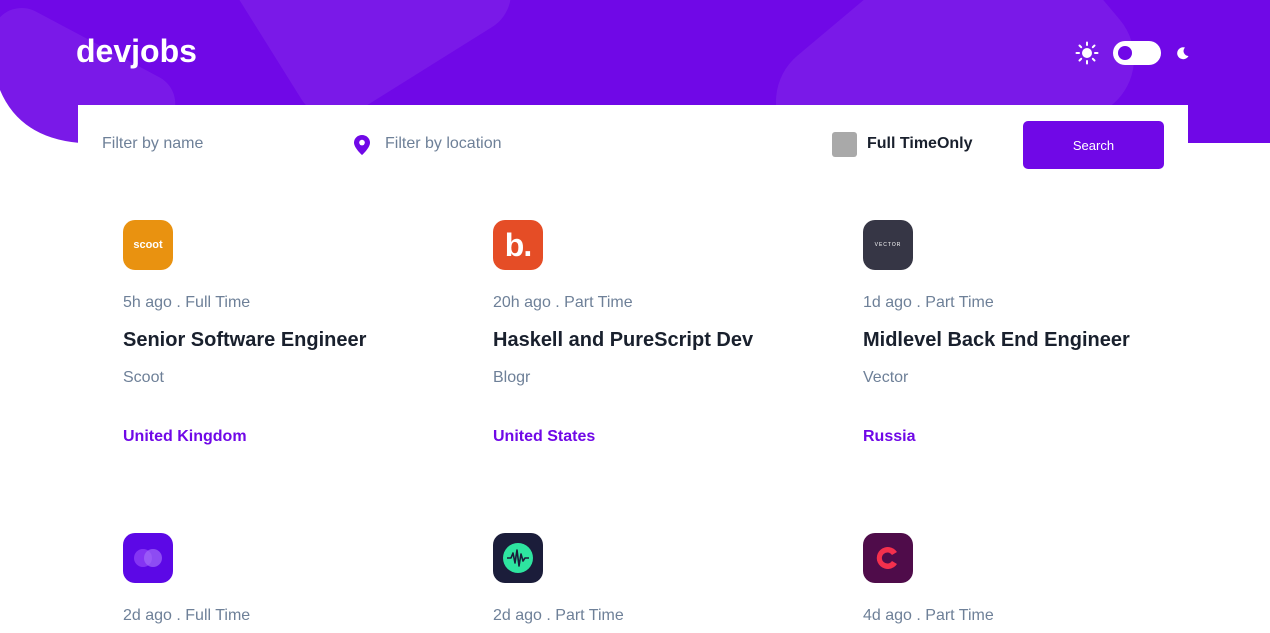  I want to click on company-logo-wave, so click(518, 558).